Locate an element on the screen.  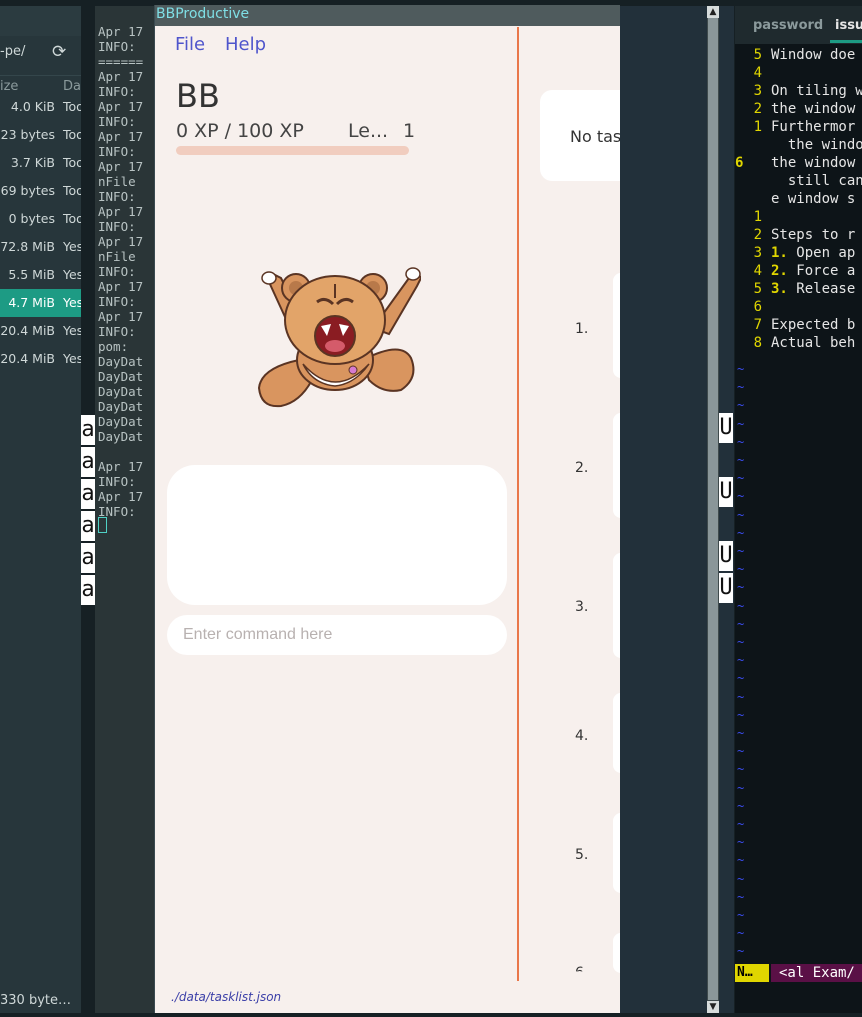
task-index: 6. is located at coordinates (582, 973).